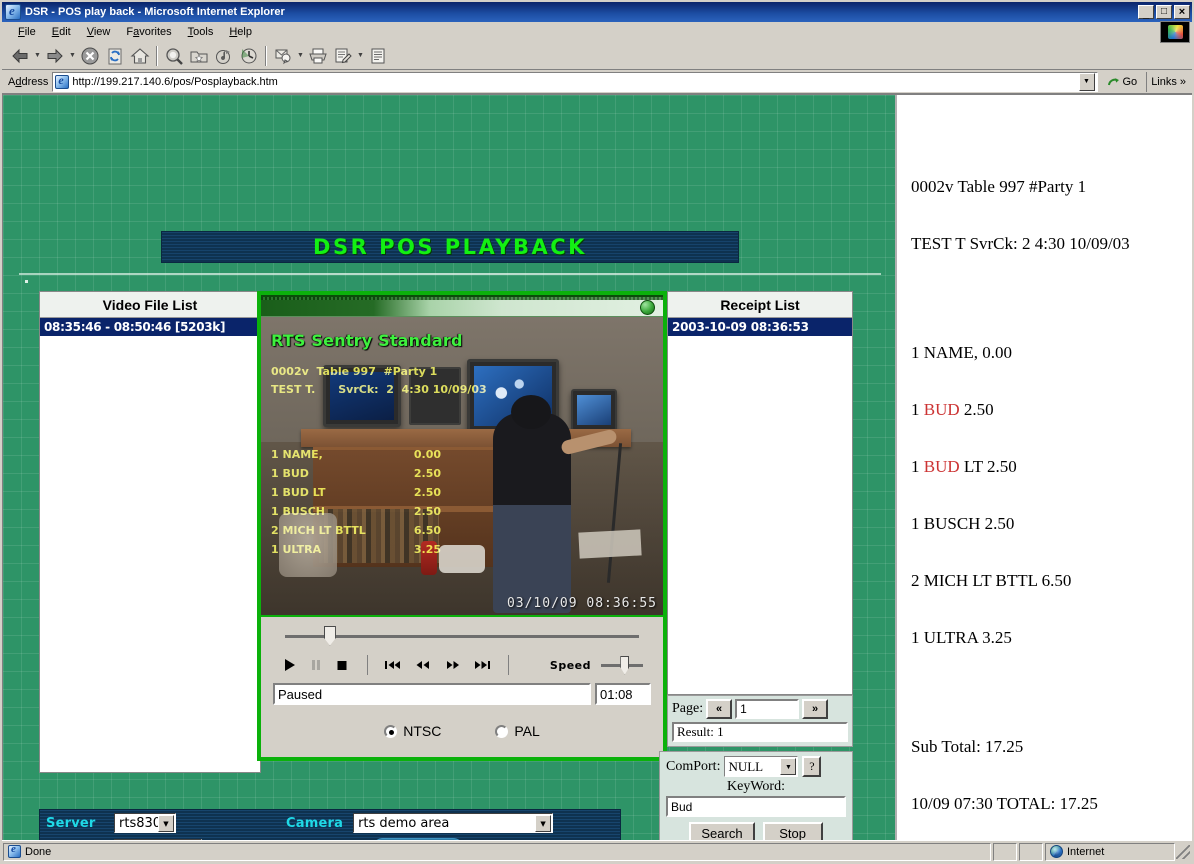 This screenshot has width=1194, height=864. I want to click on menu-item-edit: Edit, so click(61, 32).